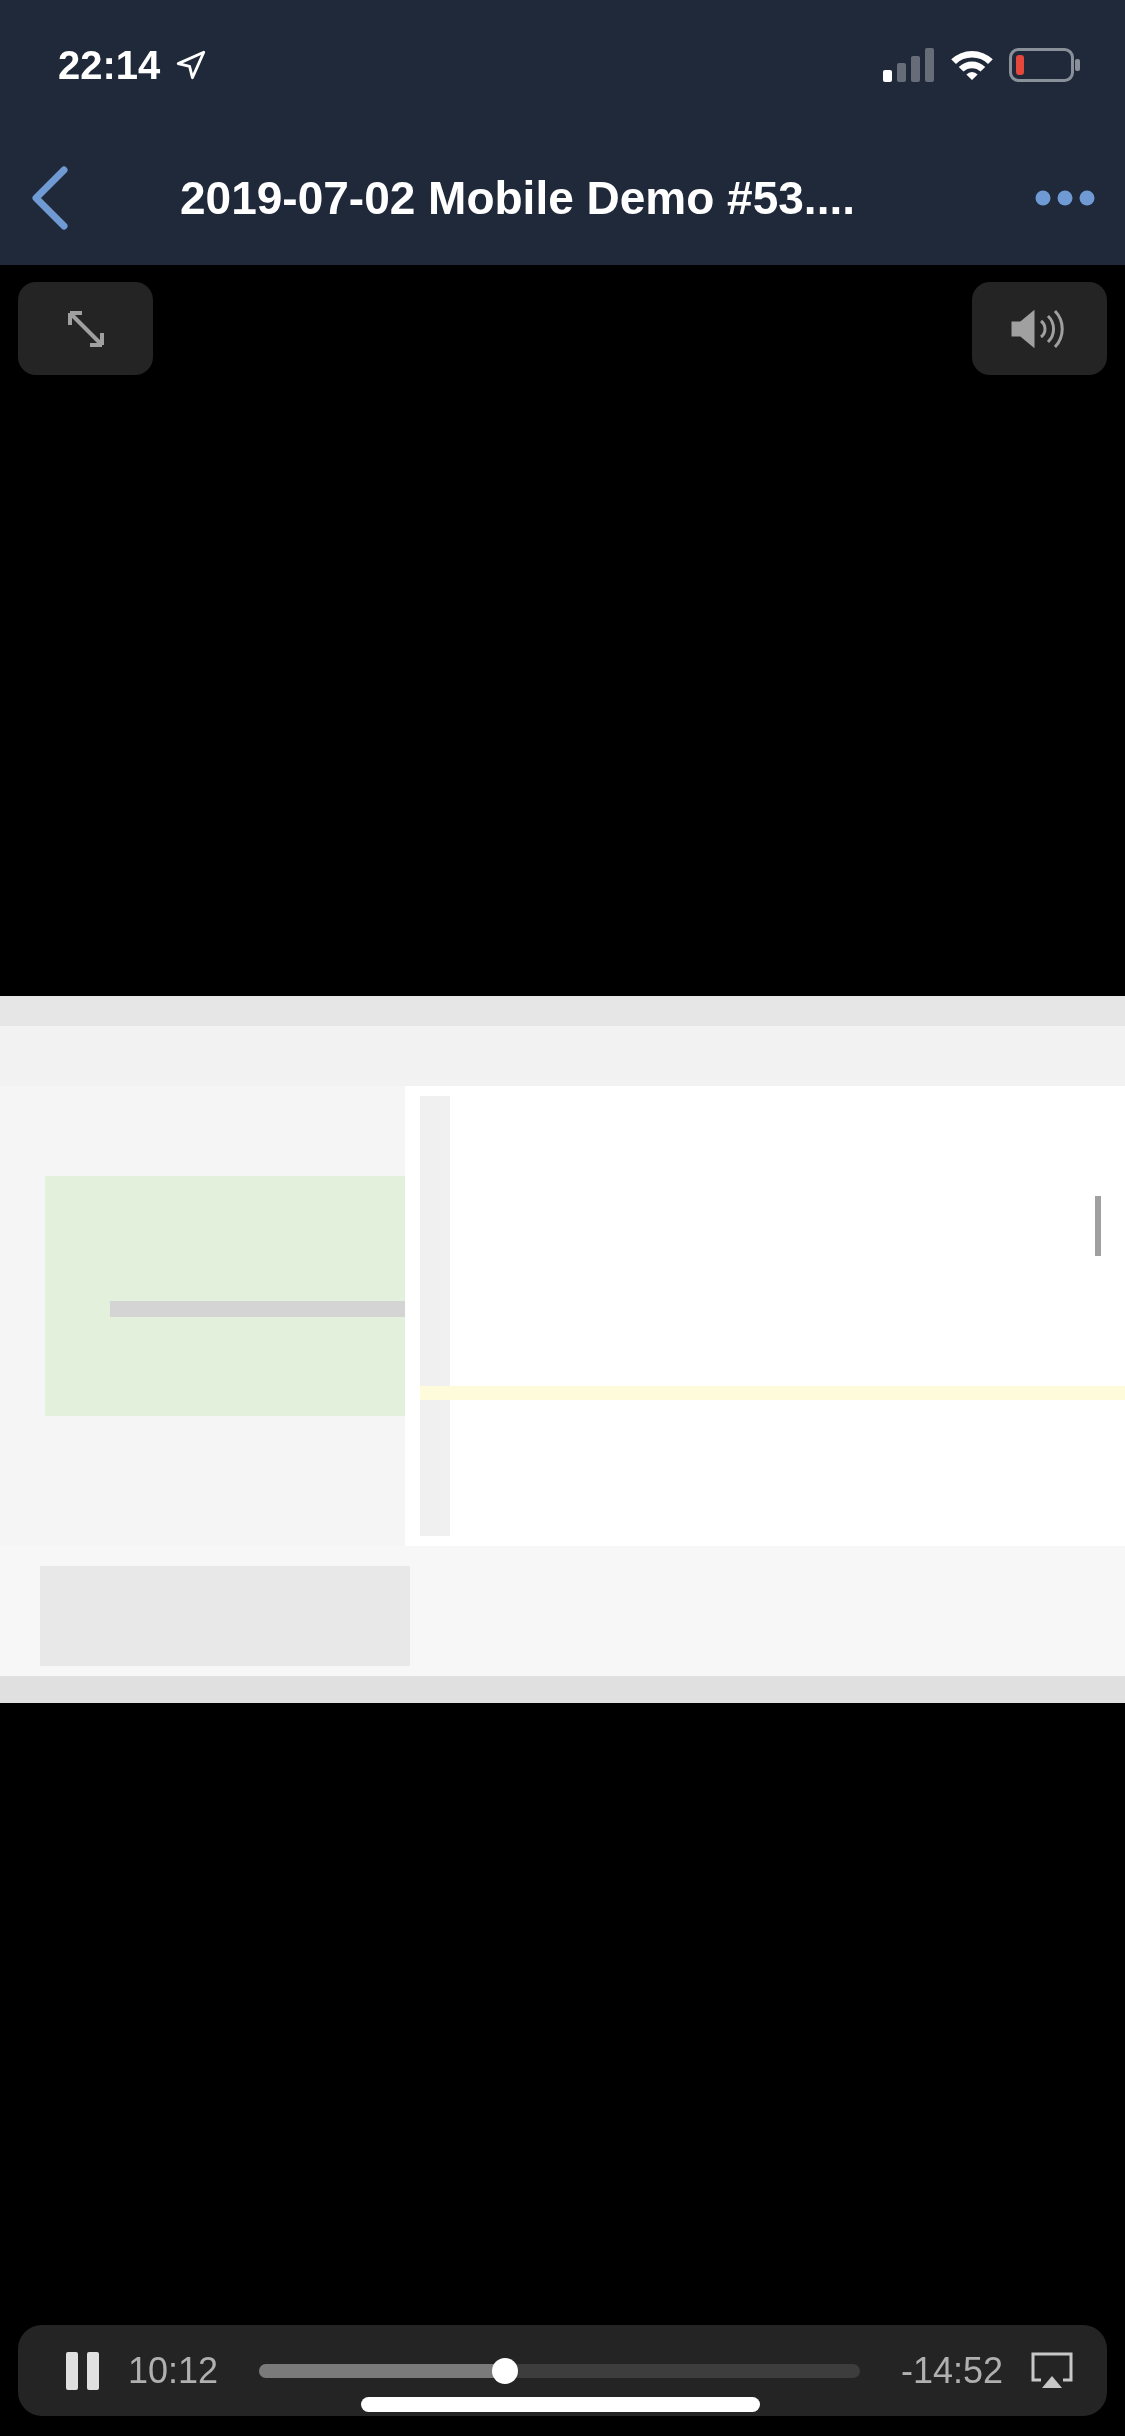 This screenshot has height=2436, width=1125. I want to click on volume-button, so click(1039, 328).